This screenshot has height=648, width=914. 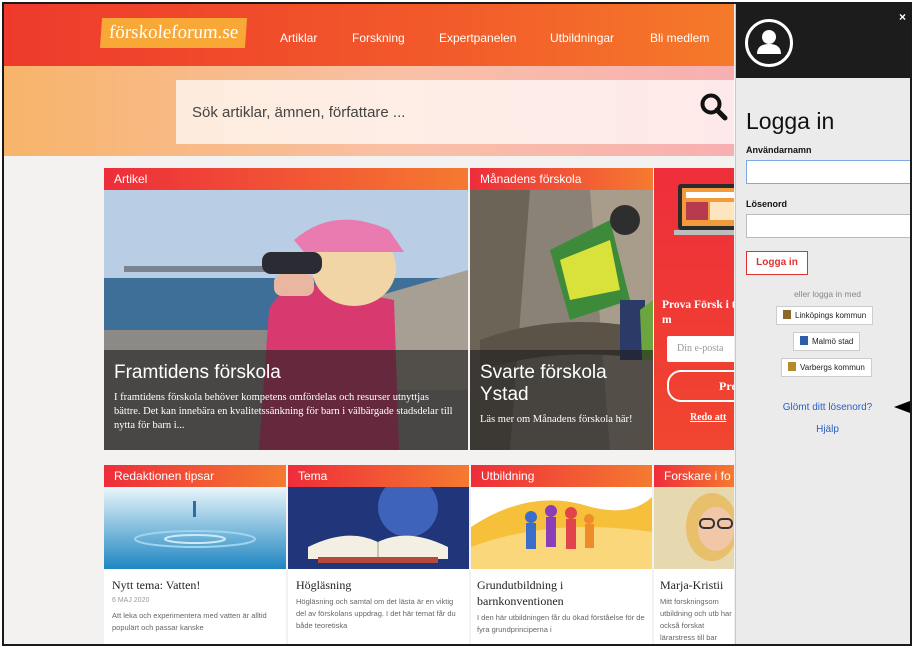 What do you see at coordinates (694, 476) in the screenshot?
I see `category-label: Forskare i fo` at bounding box center [694, 476].